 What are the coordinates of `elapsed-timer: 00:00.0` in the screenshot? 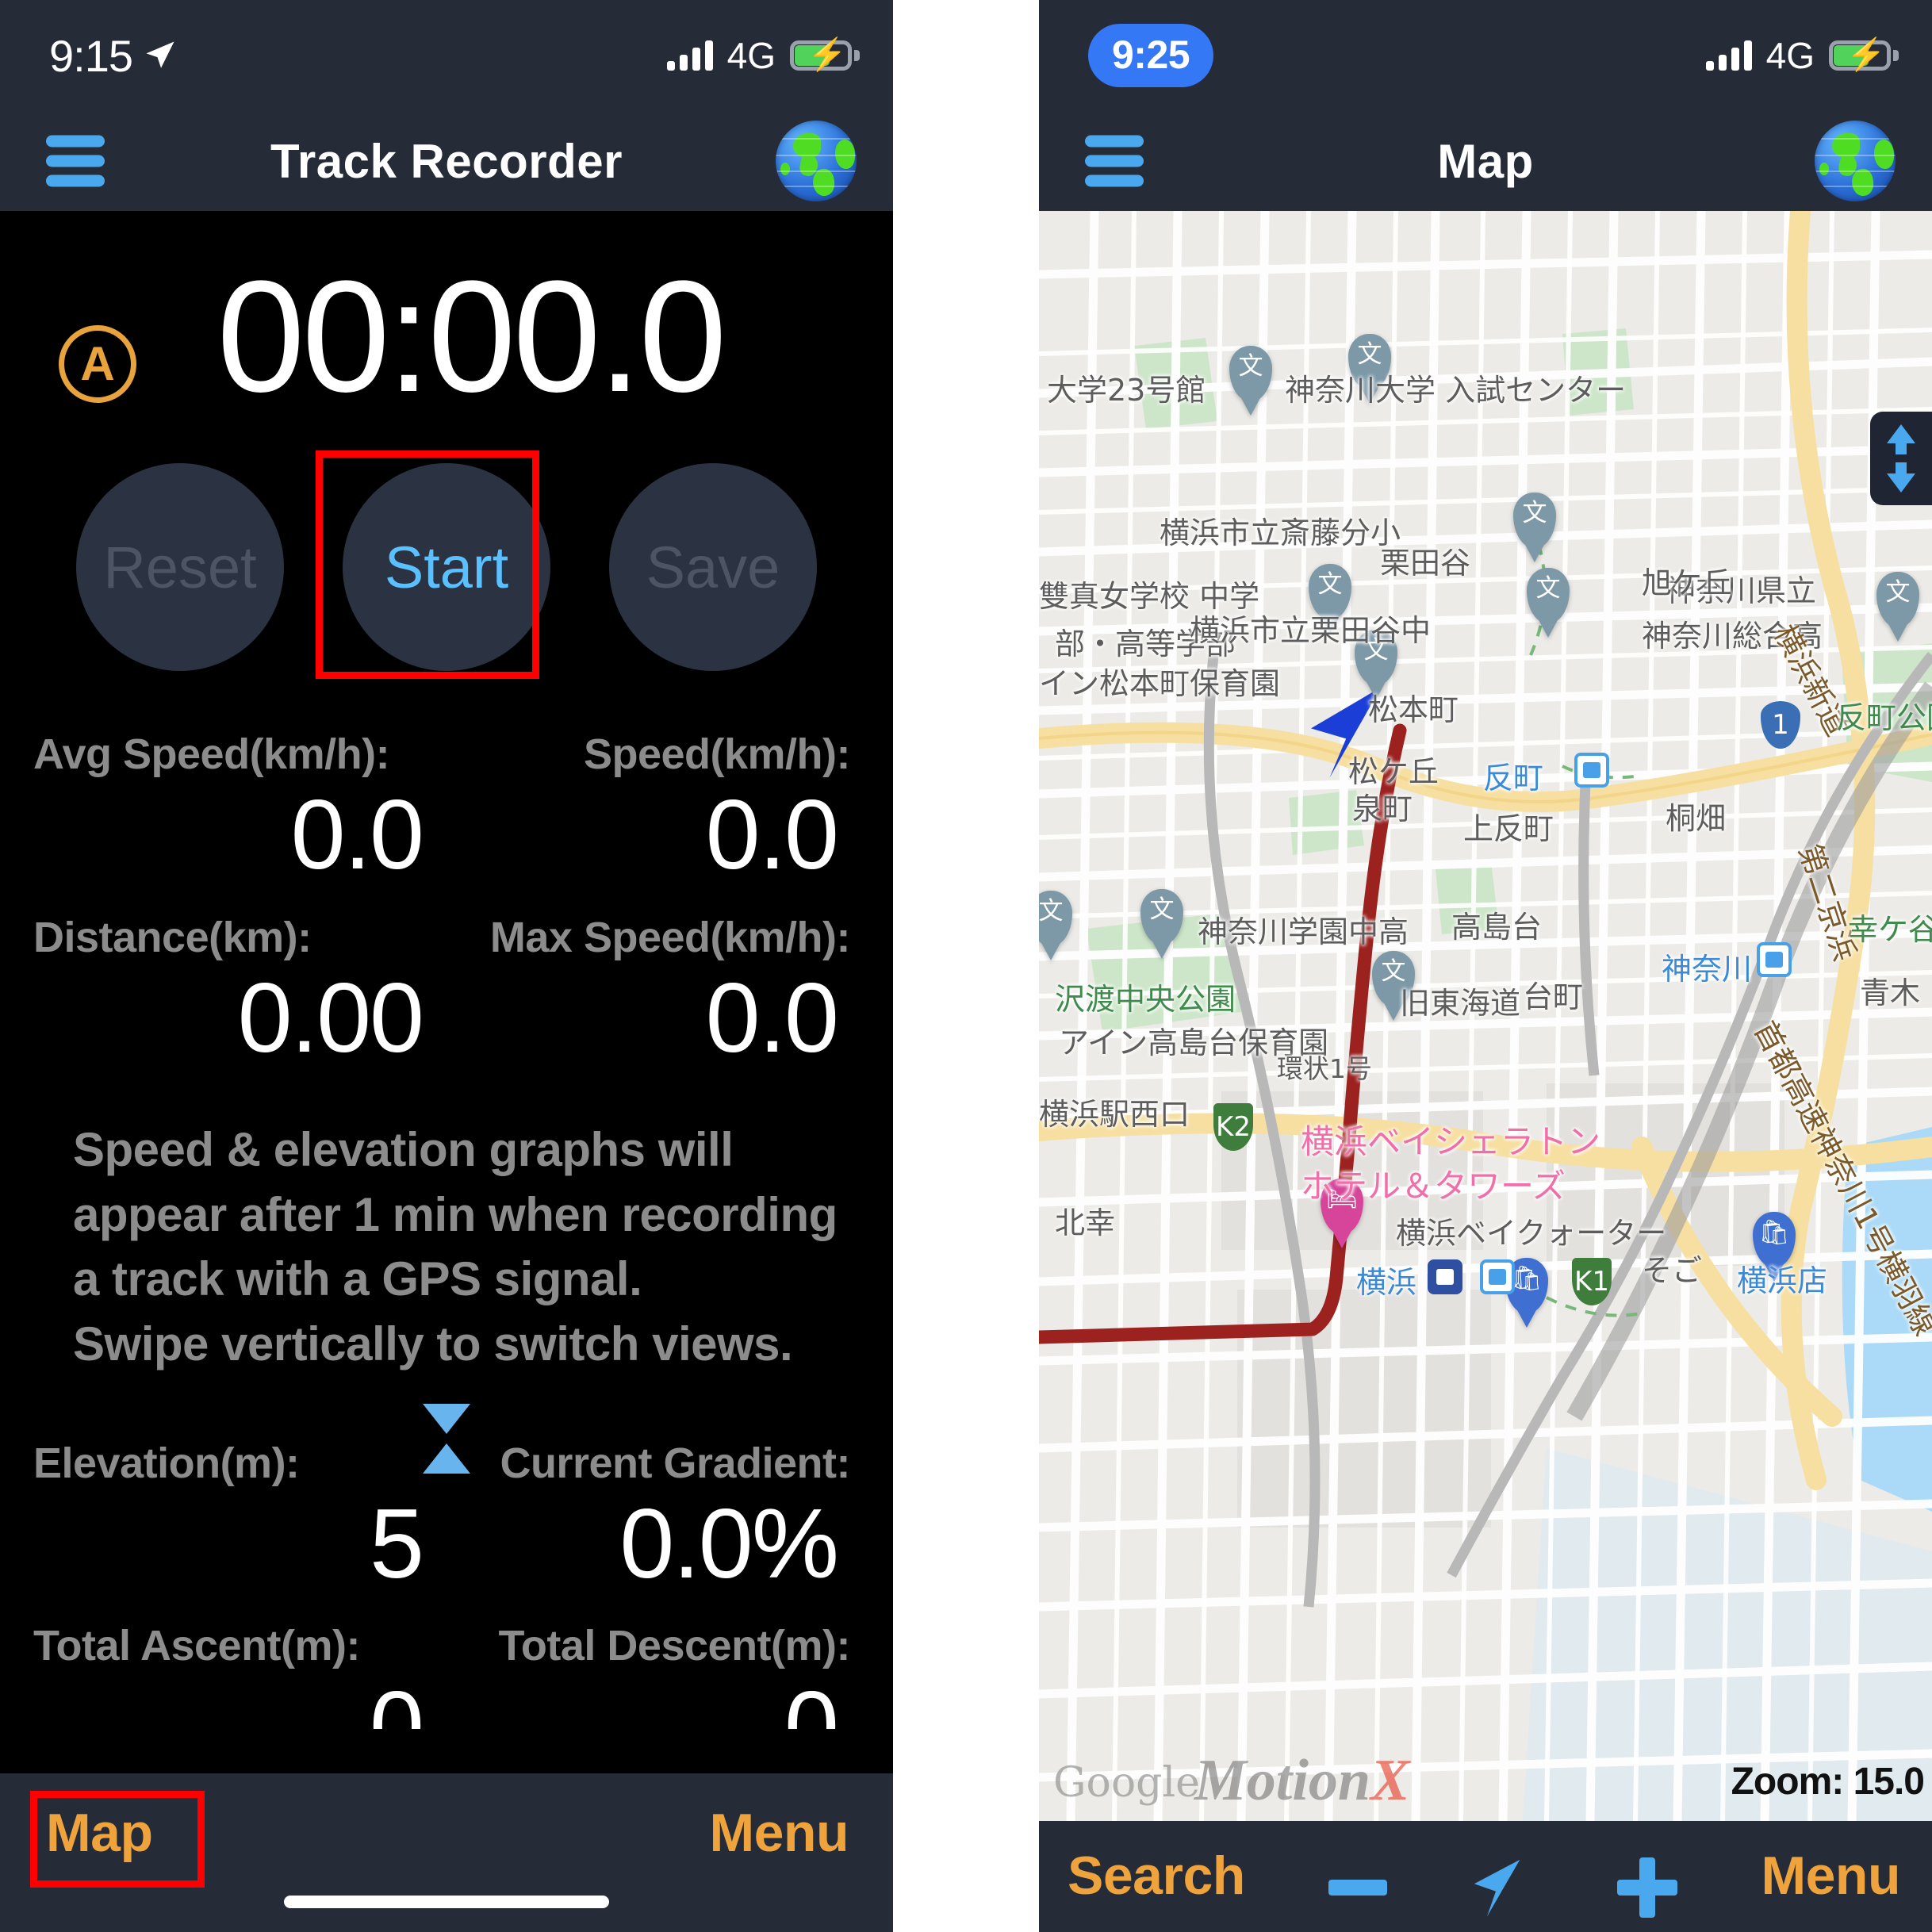 It's located at (471, 336).